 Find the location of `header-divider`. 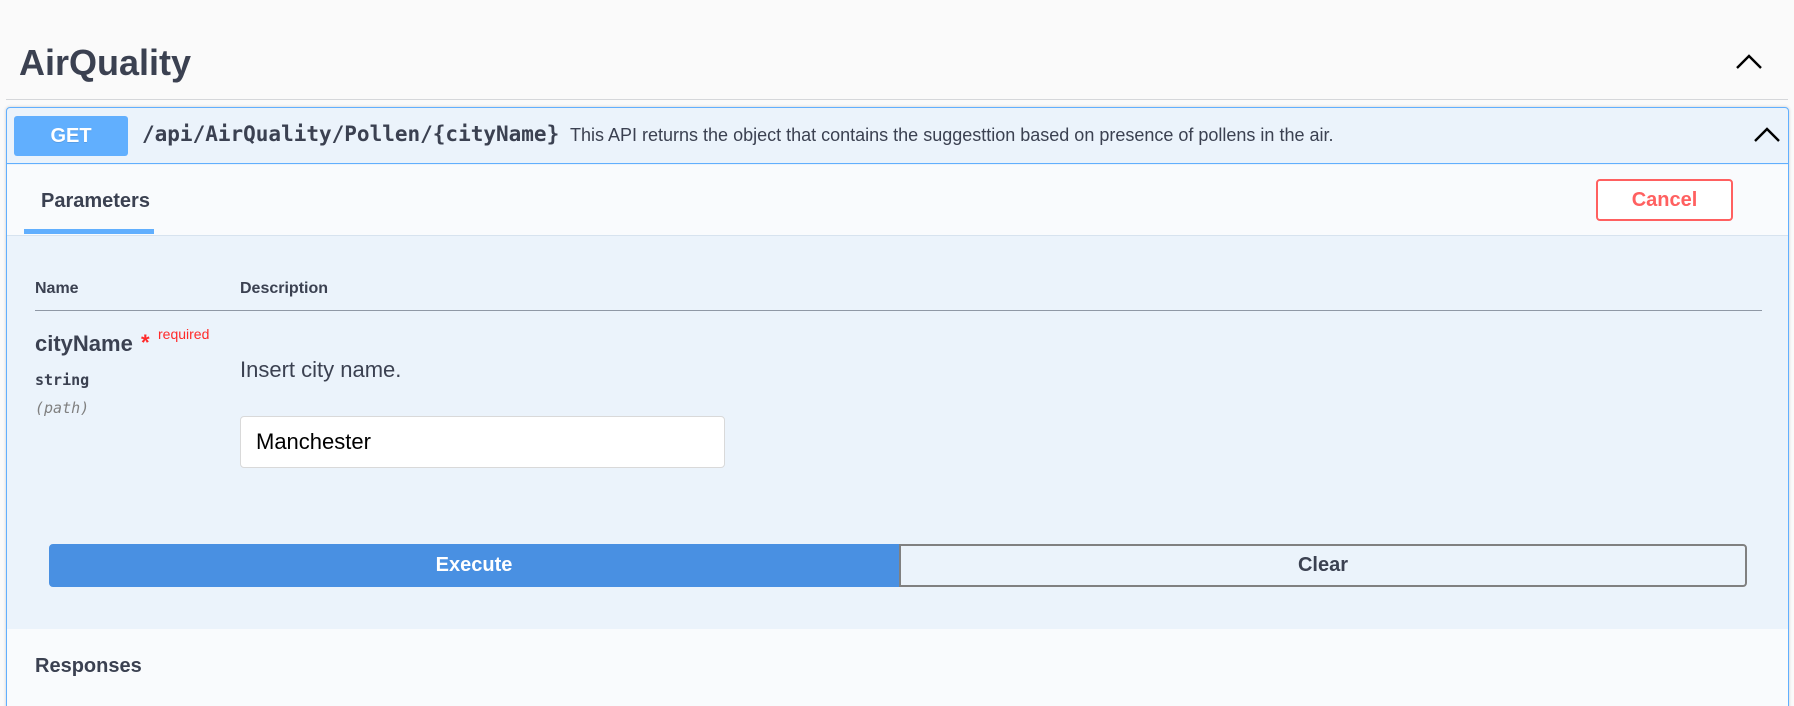

header-divider is located at coordinates (898, 310).